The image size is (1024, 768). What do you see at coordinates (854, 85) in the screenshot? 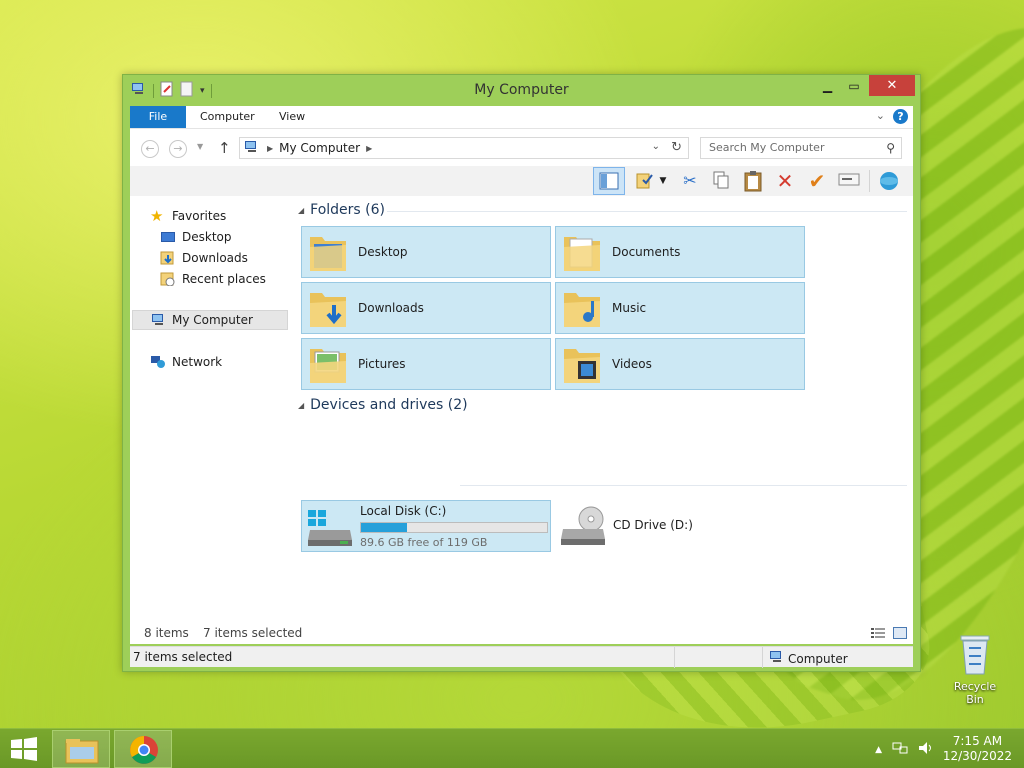
I see `maximize-button: ▭` at bounding box center [854, 85].